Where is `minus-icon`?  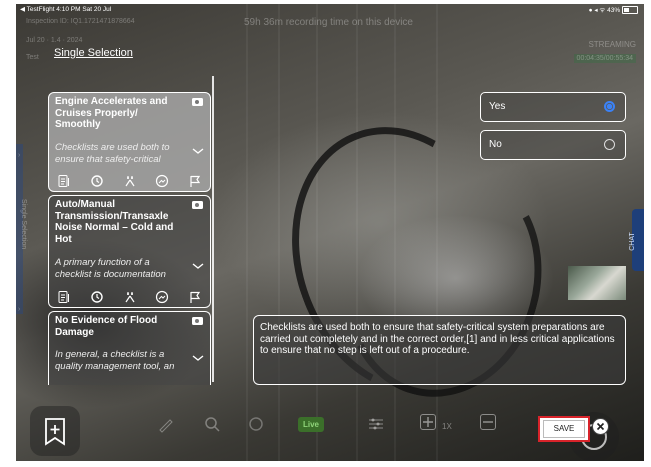
minus-icon is located at coordinates (488, 422).